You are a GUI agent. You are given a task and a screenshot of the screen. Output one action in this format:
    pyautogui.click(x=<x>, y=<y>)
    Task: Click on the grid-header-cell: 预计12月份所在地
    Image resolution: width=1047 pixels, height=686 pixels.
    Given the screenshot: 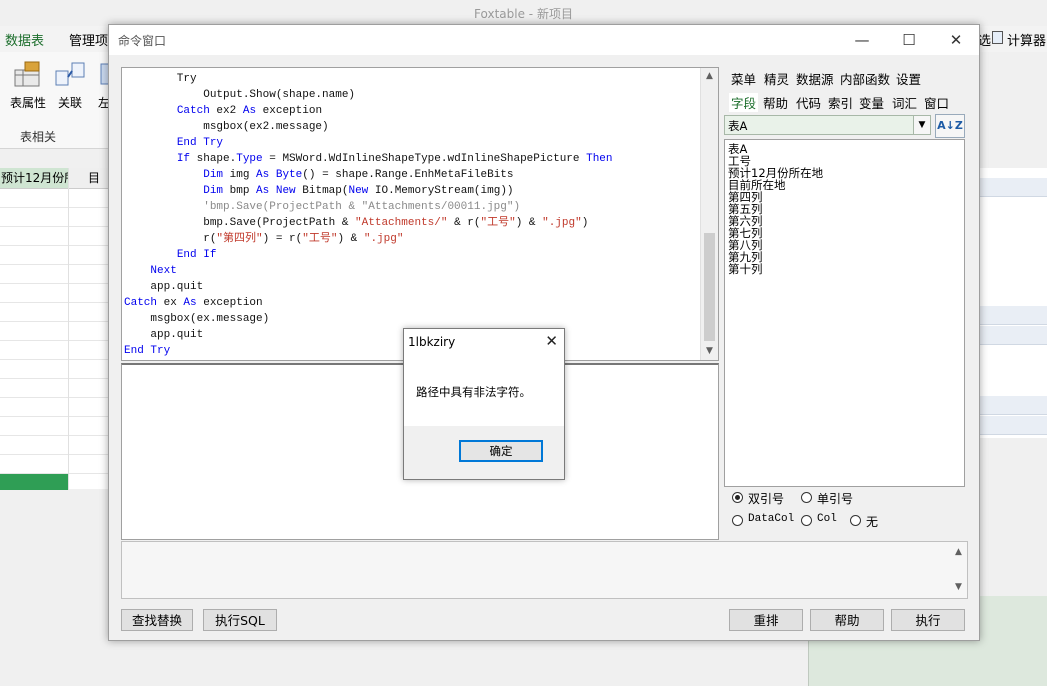 What is the action you would take?
    pyautogui.click(x=34, y=178)
    